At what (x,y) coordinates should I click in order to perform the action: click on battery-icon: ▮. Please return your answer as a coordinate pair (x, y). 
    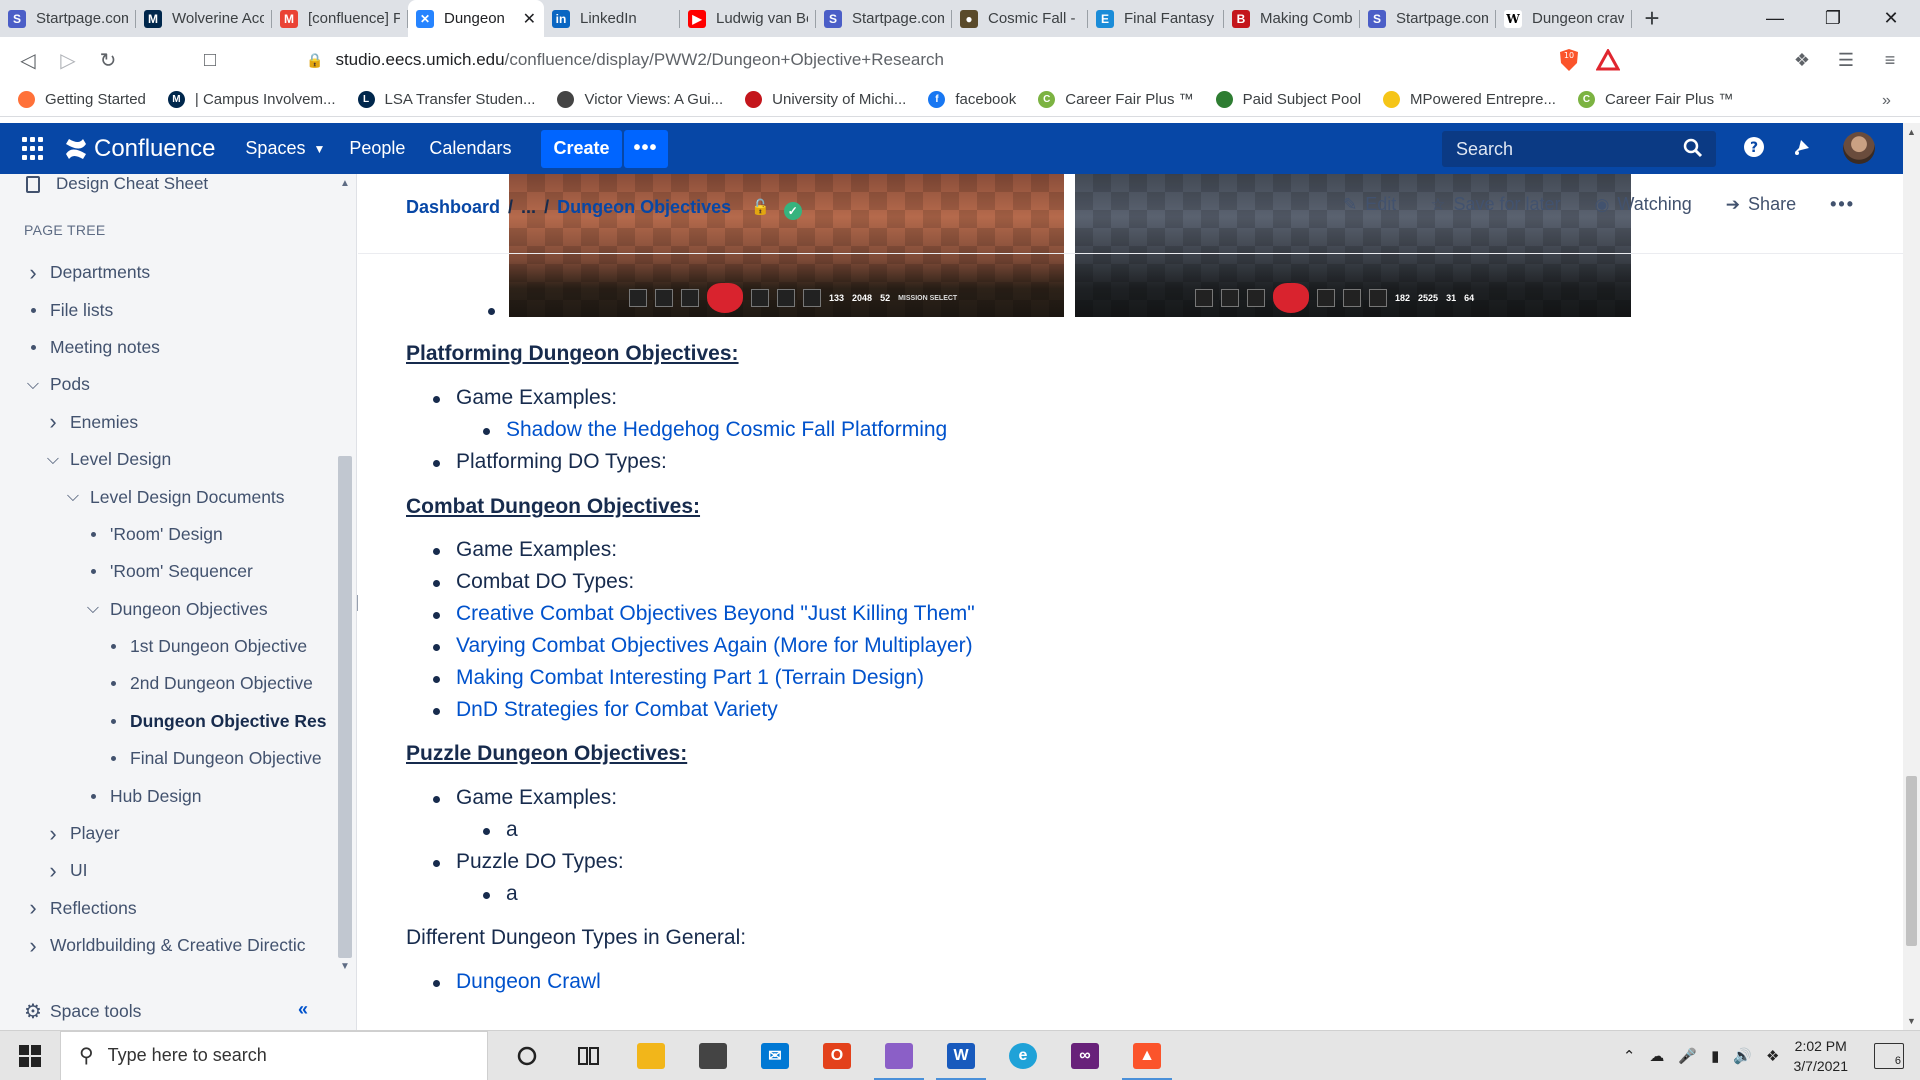
    Looking at the image, I should click on (1715, 1056).